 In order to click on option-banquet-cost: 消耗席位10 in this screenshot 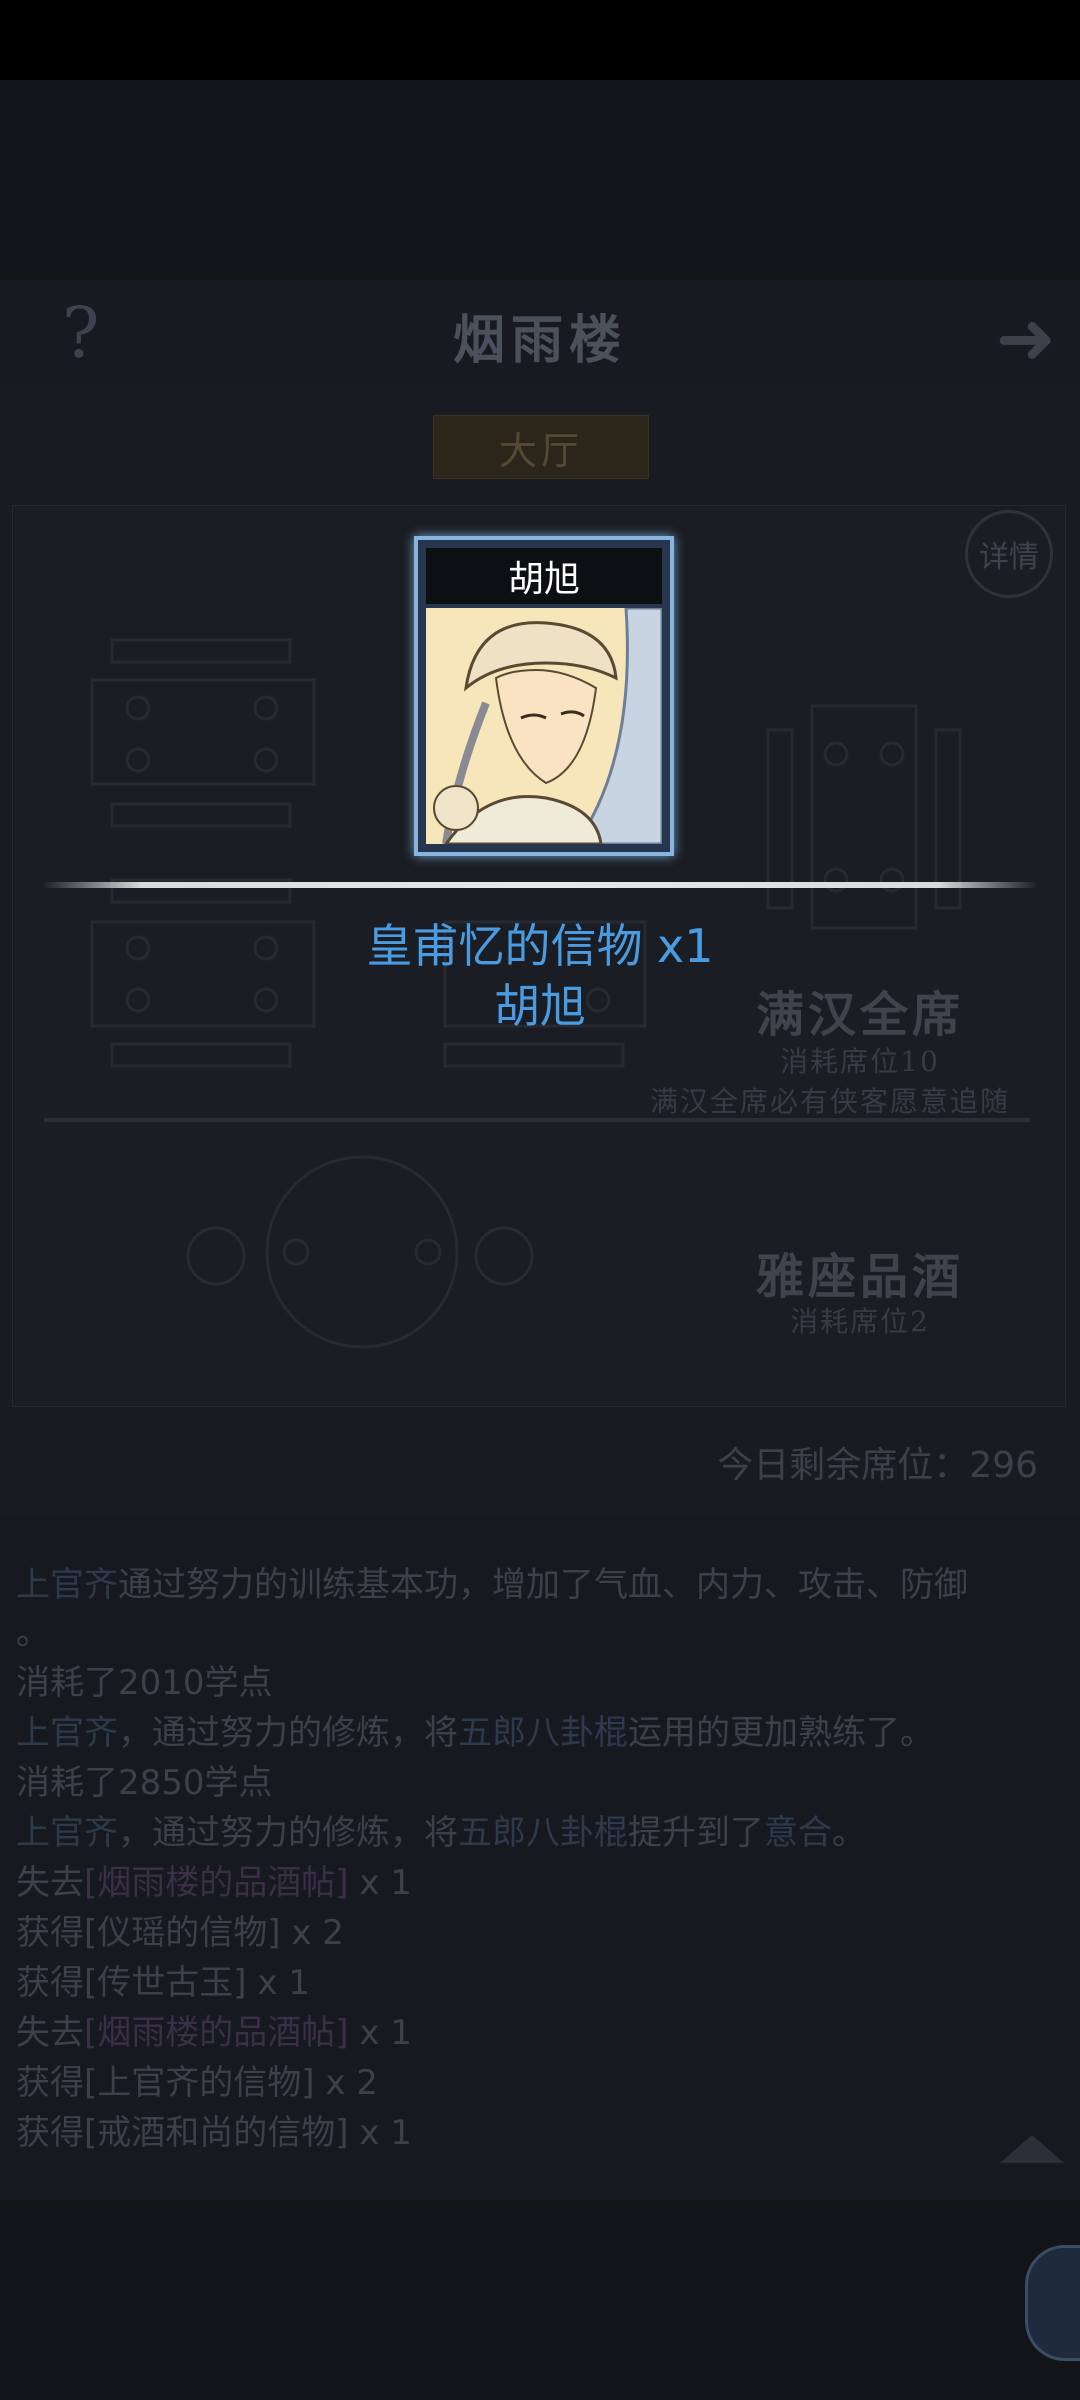, I will do `click(860, 1061)`.